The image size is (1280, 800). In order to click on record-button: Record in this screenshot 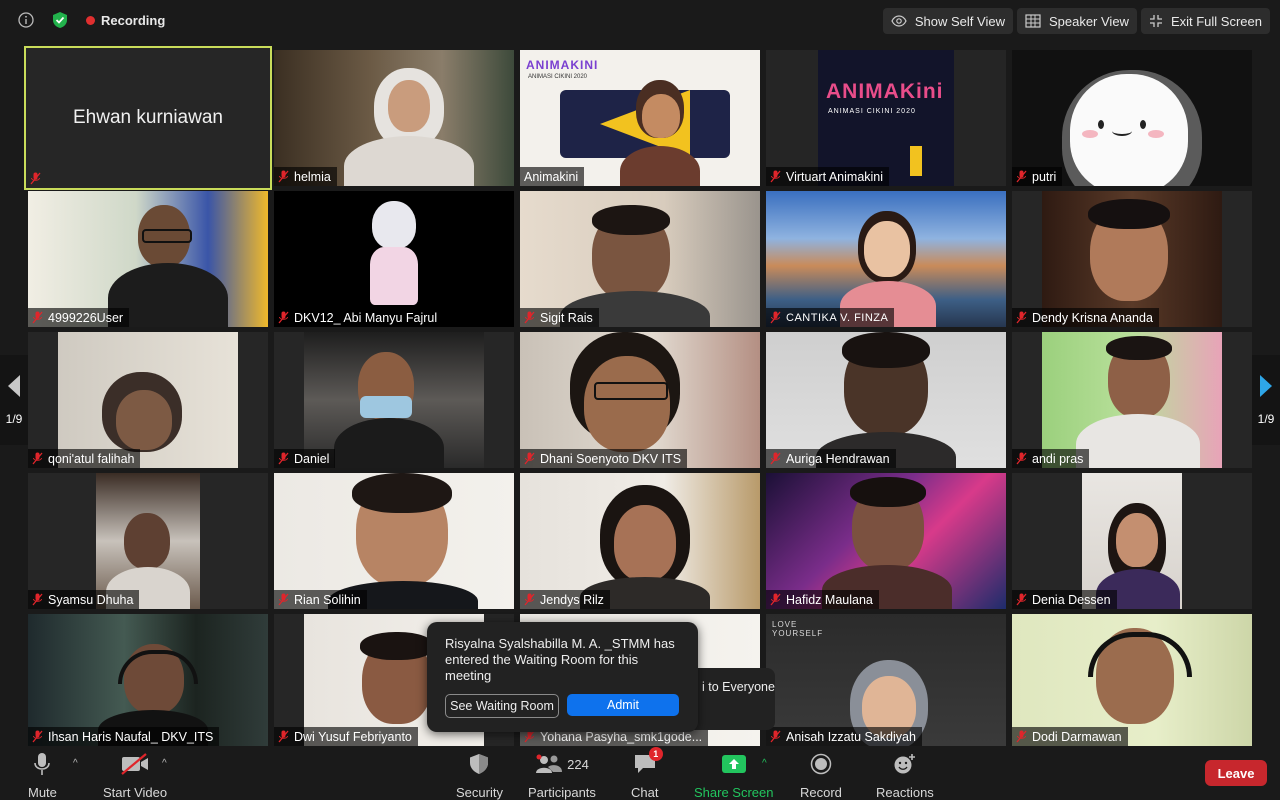, I will do `click(821, 775)`.